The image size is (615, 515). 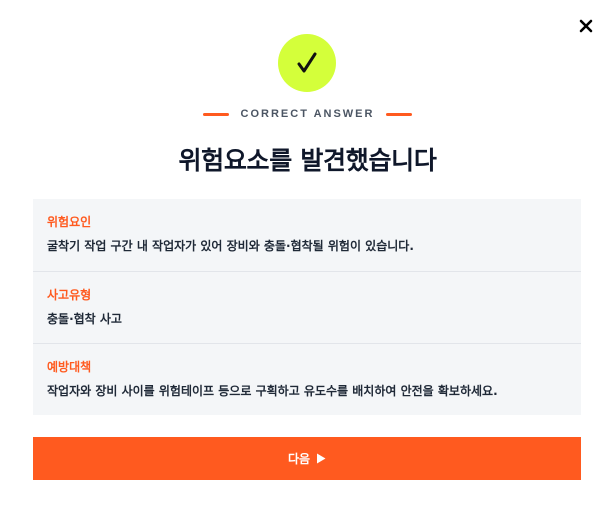 I want to click on result-eyebrow: CORRECT ANSWER, so click(x=307, y=114).